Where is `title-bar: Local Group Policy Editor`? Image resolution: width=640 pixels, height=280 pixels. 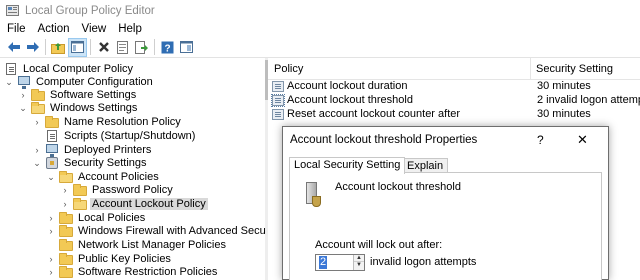
title-bar: Local Group Policy Editor is located at coordinates (320, 10).